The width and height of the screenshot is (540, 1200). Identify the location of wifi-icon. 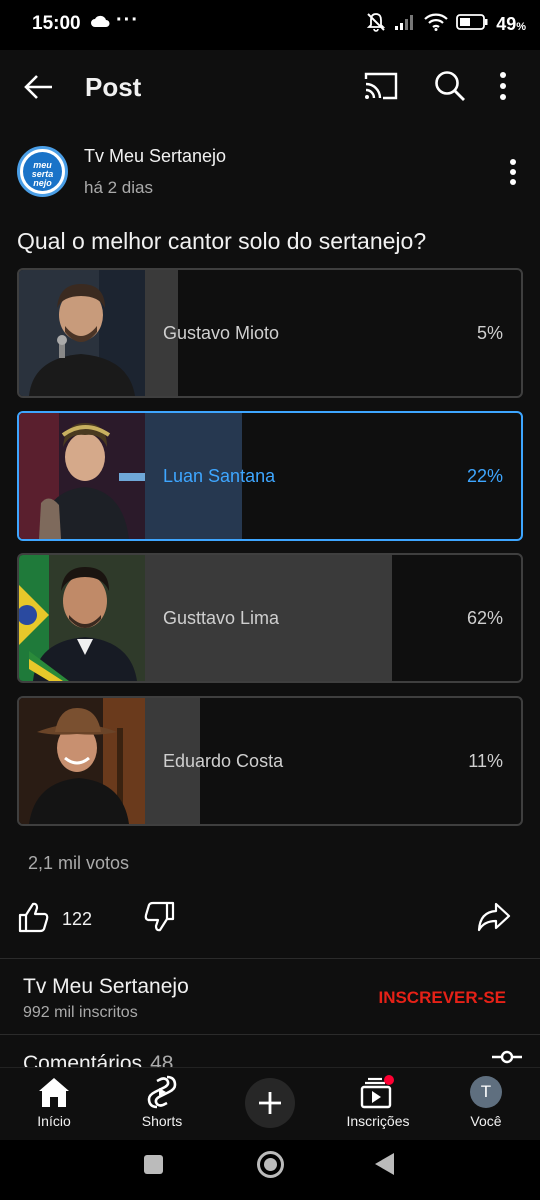
(436, 24).